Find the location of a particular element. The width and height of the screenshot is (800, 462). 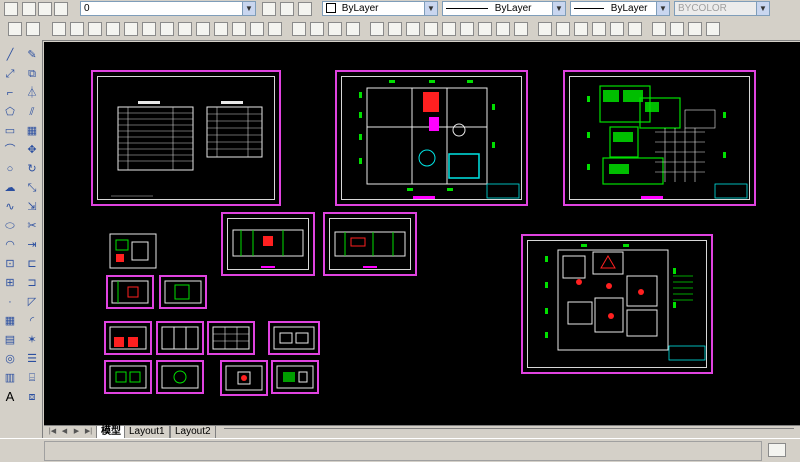

mirror-icon: ⏃ is located at coordinates (32, 93).